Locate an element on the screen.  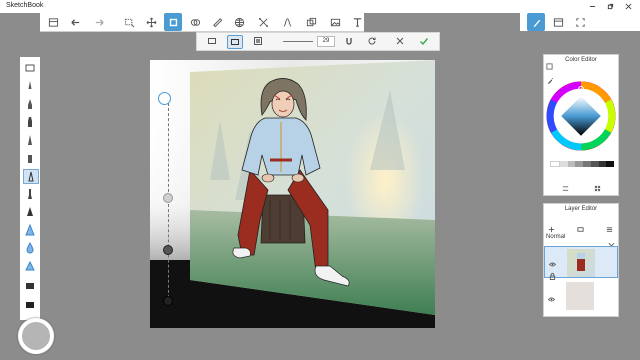
selection-icon is located at coordinates (129, 22).